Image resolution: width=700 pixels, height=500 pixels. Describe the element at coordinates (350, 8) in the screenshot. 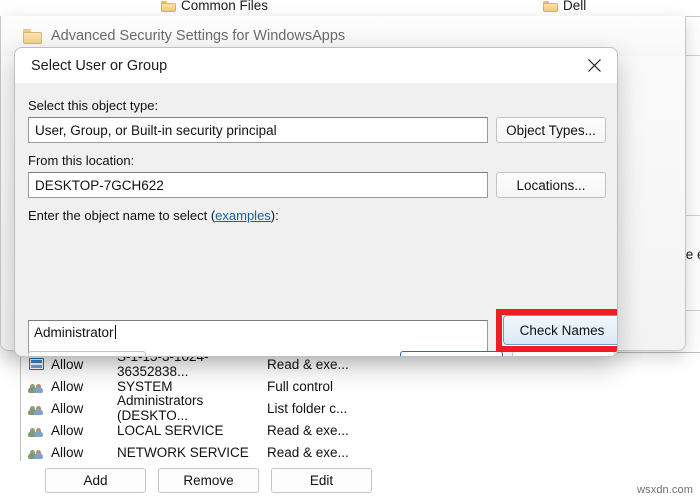

I see `breadcrumb: Common Files Dell` at that location.